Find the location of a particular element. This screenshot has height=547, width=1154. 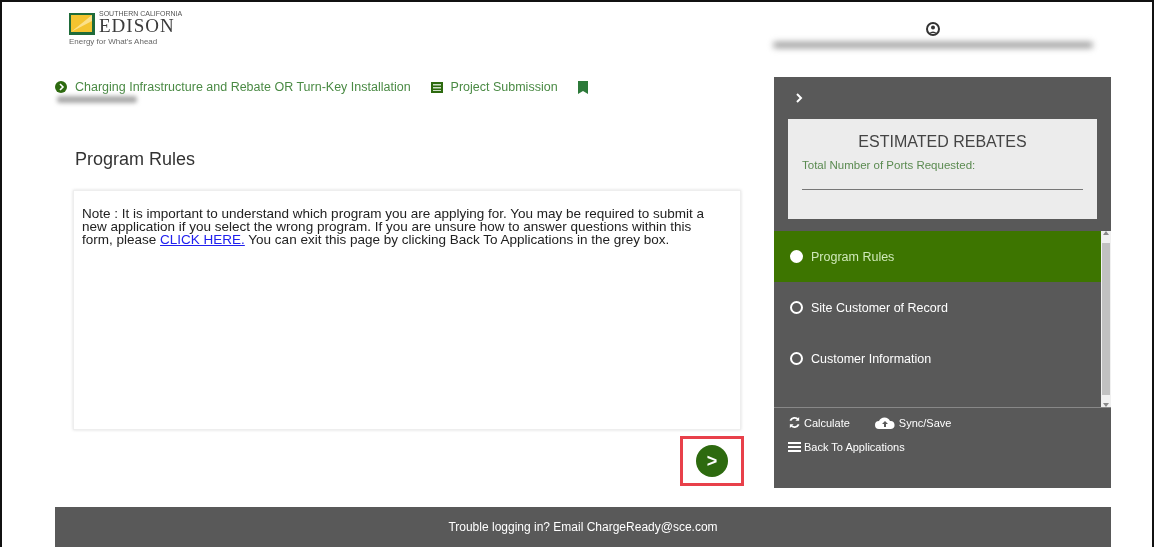

action-link: Calculate is located at coordinates (819, 422).